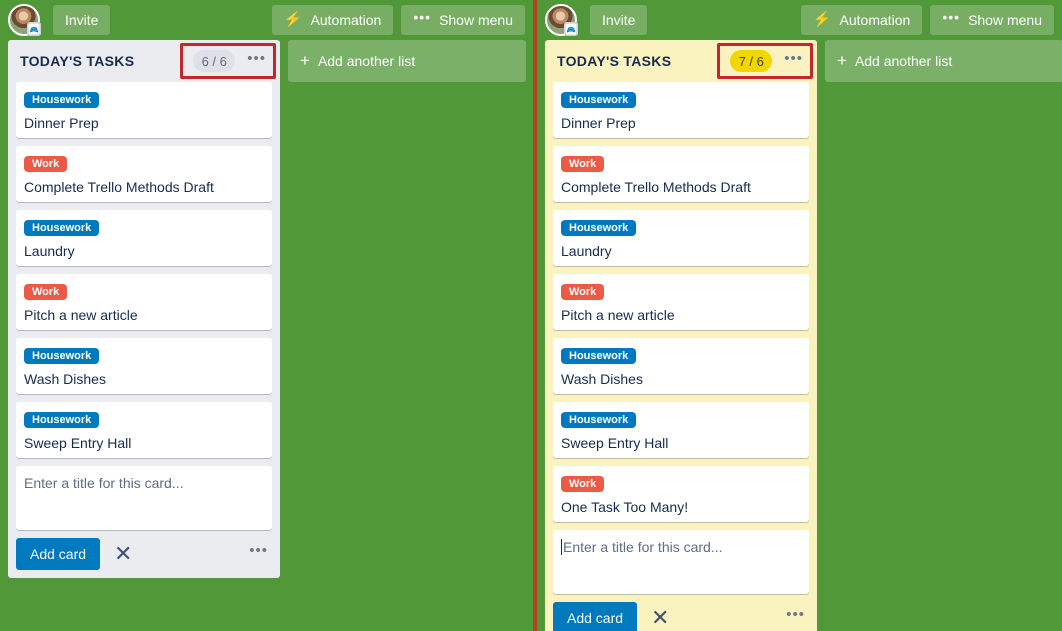 Image resolution: width=1062 pixels, height=631 pixels. What do you see at coordinates (561, 547) in the screenshot?
I see `text-caret` at bounding box center [561, 547].